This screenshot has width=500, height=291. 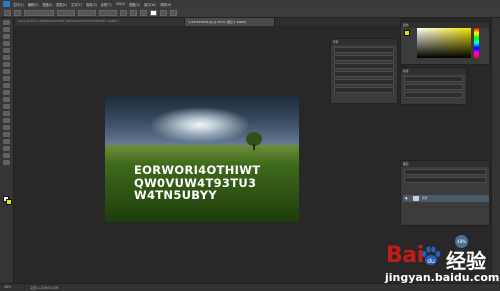 What do you see at coordinates (254, 147) in the screenshot?
I see `tree-trunk-image` at bounding box center [254, 147].